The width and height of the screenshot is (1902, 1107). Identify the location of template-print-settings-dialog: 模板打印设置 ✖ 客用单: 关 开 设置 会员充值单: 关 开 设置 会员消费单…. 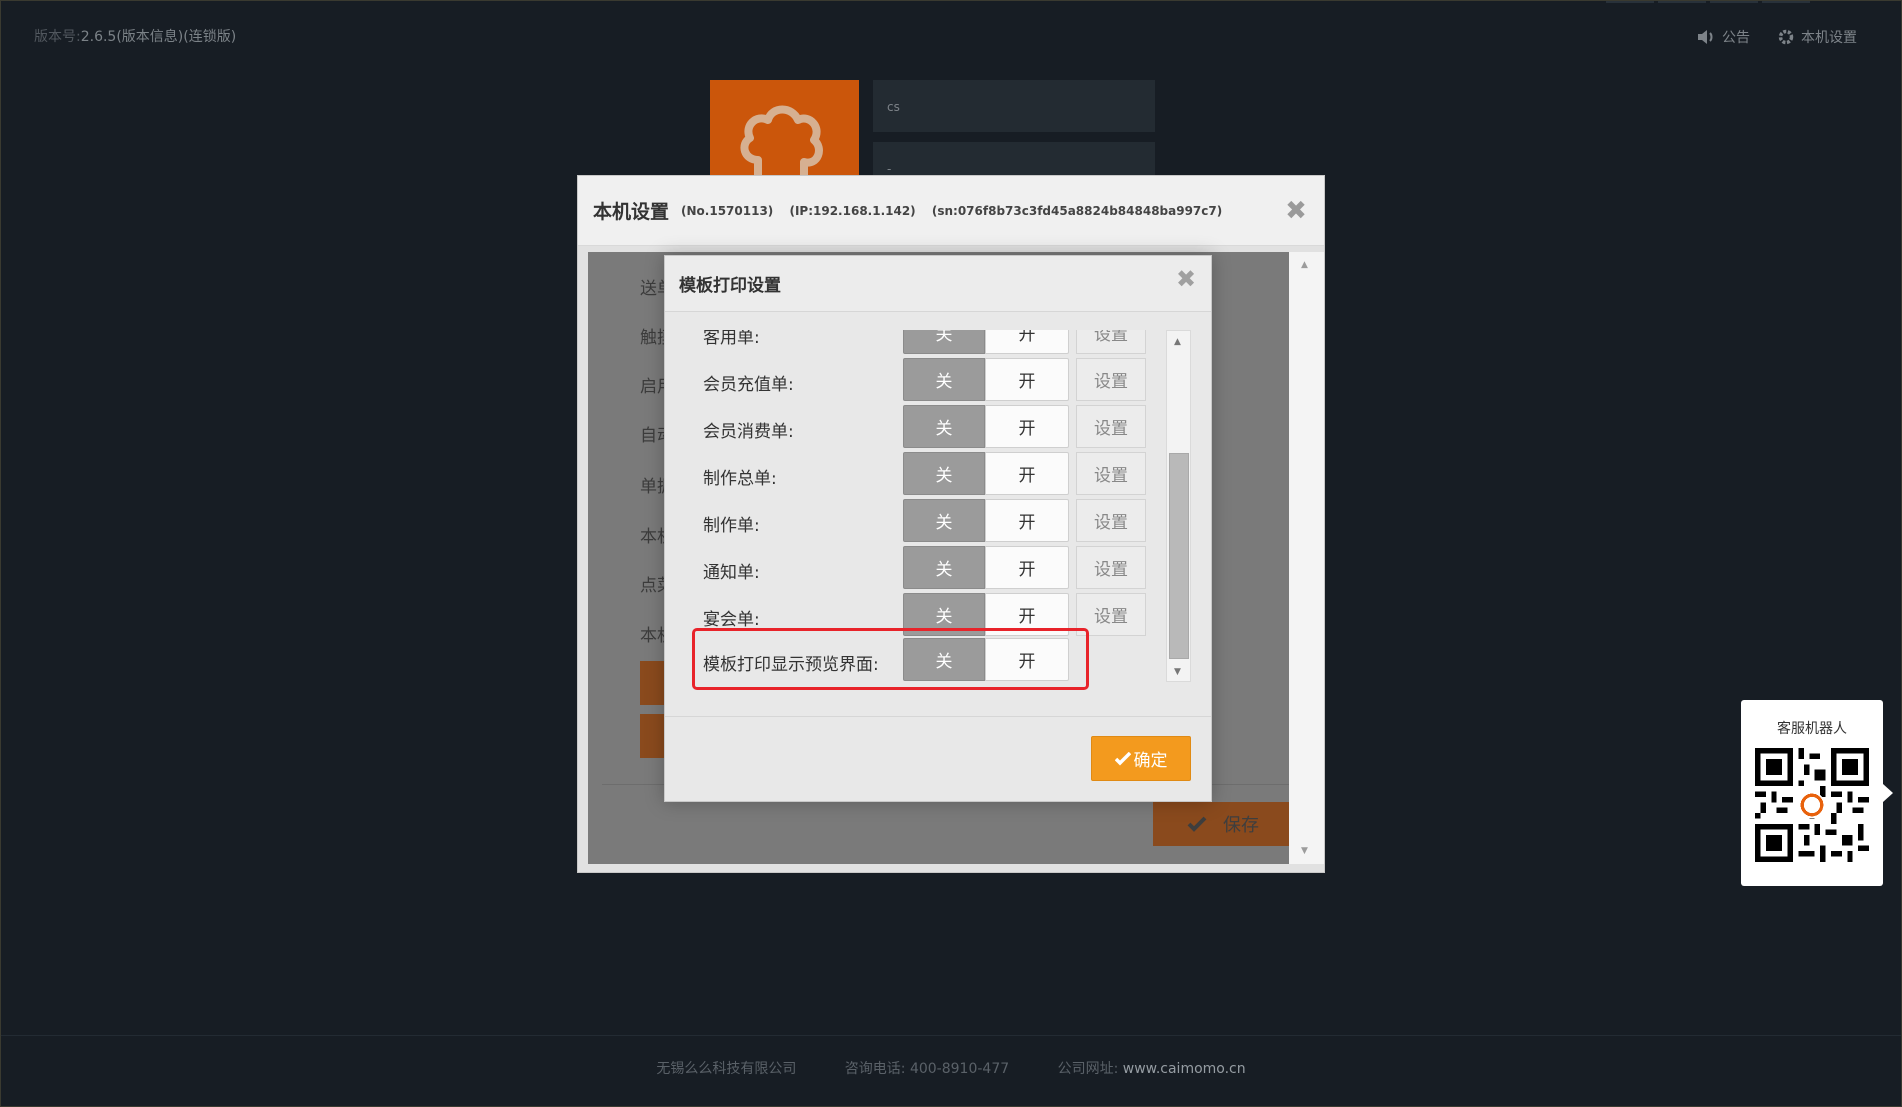
(938, 528).